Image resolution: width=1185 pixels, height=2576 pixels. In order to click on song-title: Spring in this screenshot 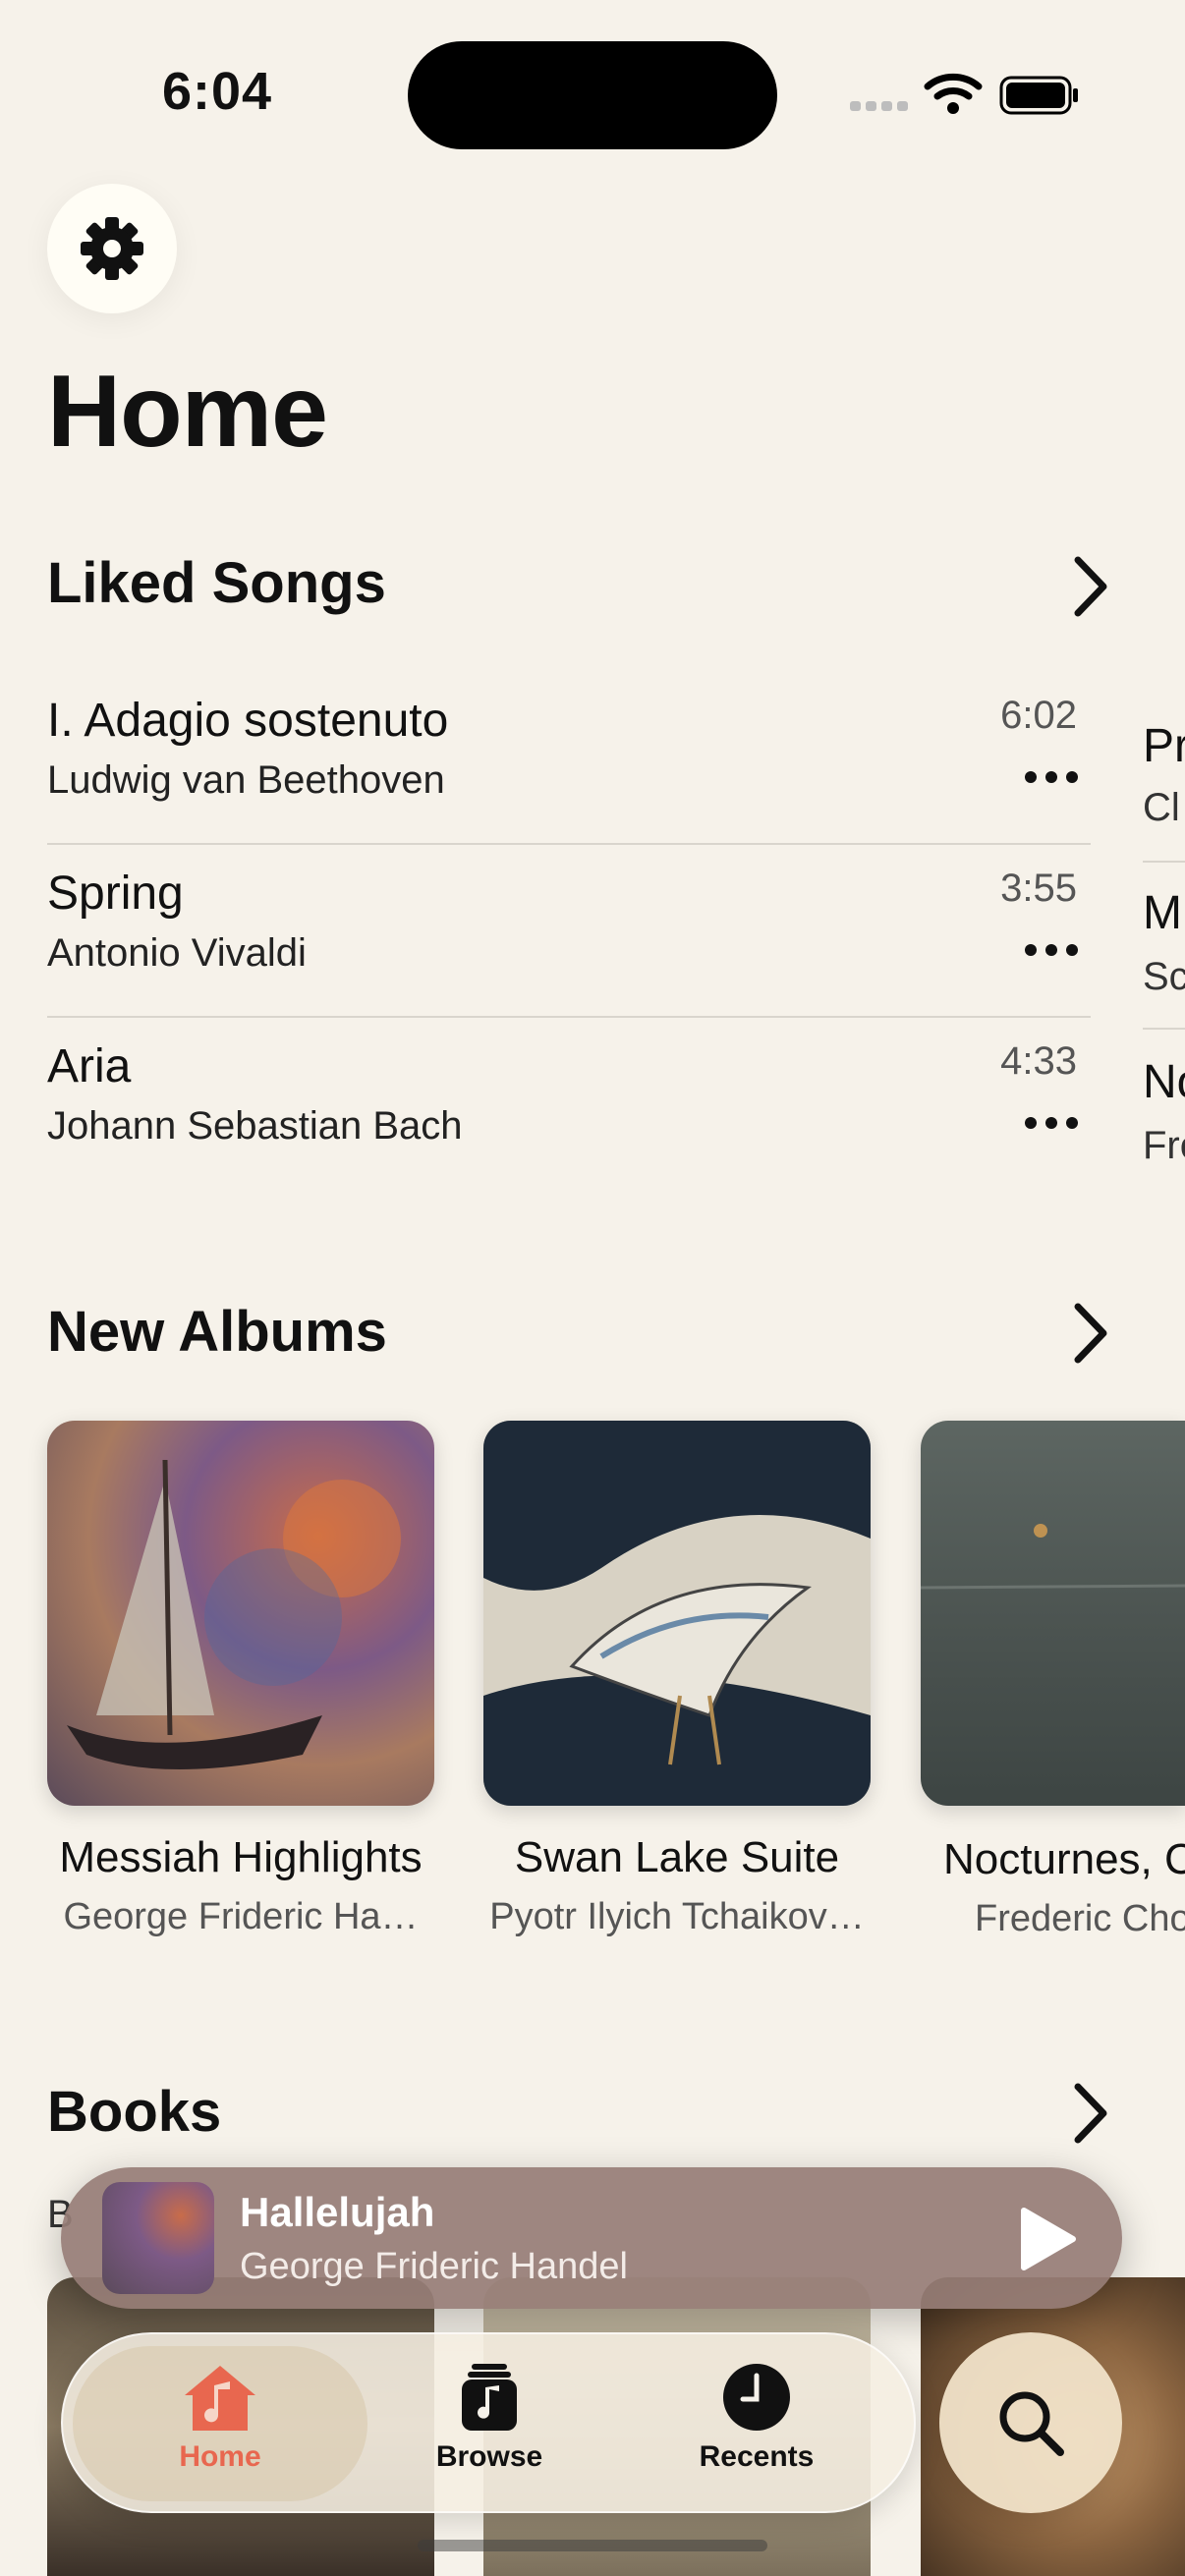, I will do `click(116, 894)`.